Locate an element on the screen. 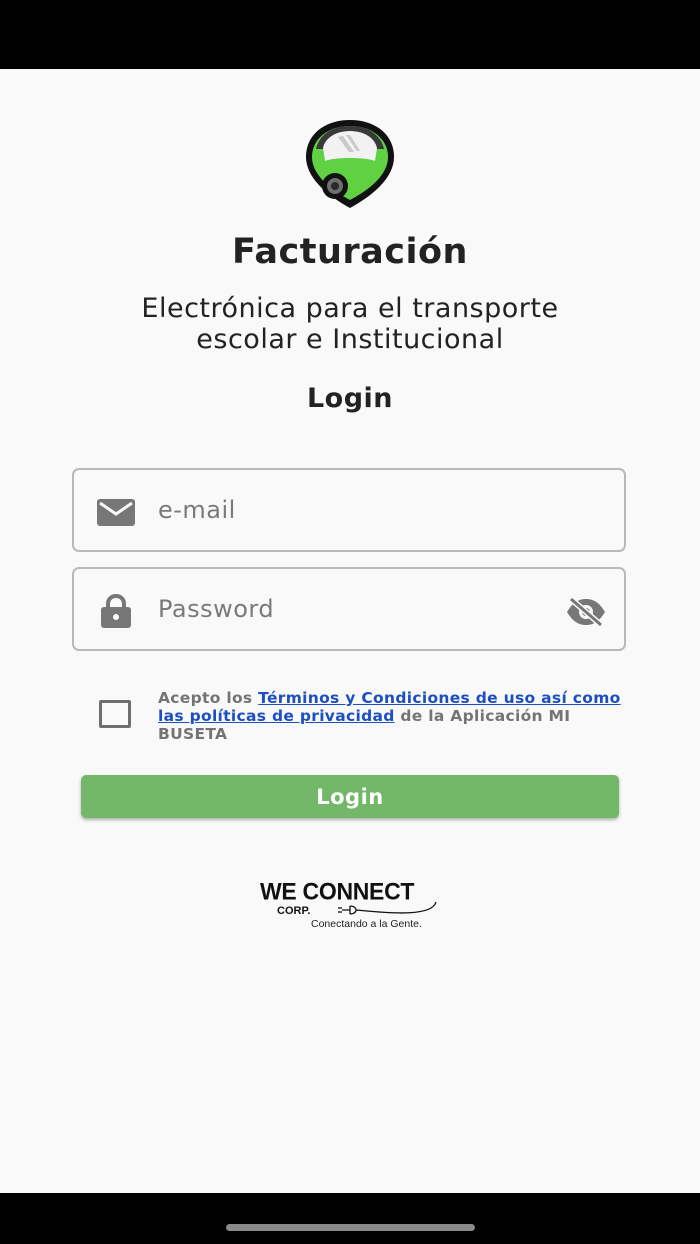  login-heading: Login is located at coordinates (350, 398).